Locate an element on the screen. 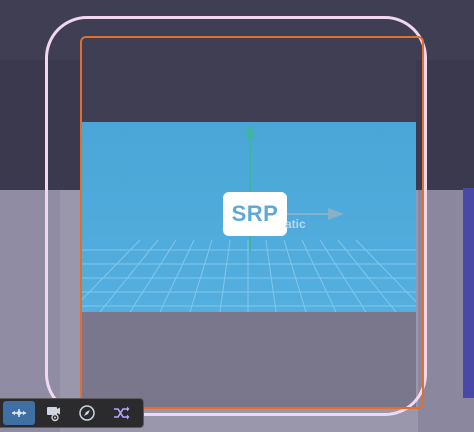 The height and width of the screenshot is (432, 474). shuffle-button is located at coordinates (121, 413).